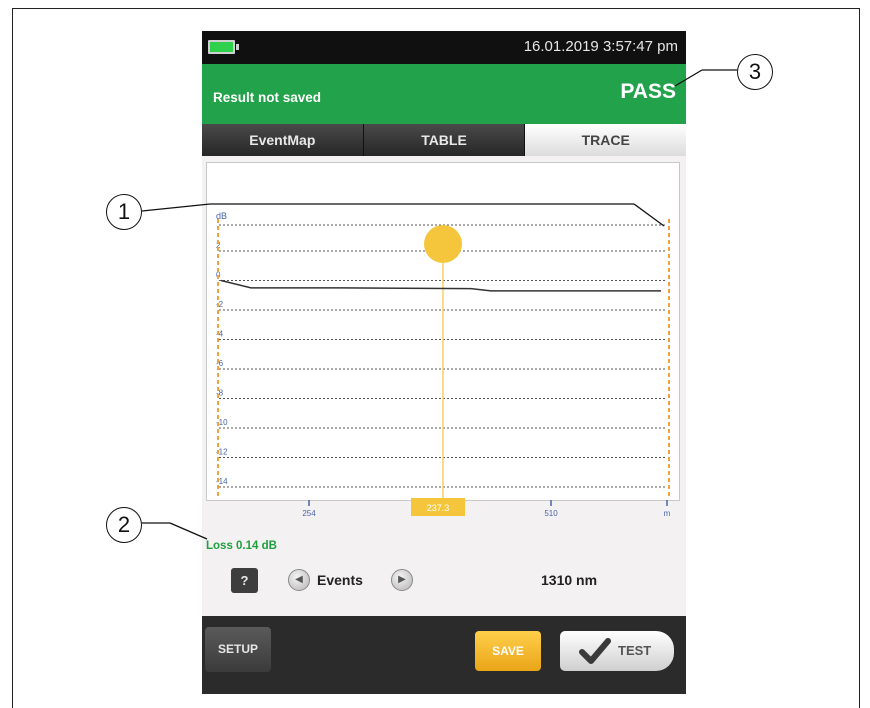  Describe the element at coordinates (124, 525) in the screenshot. I see `callout-2: 2` at that location.